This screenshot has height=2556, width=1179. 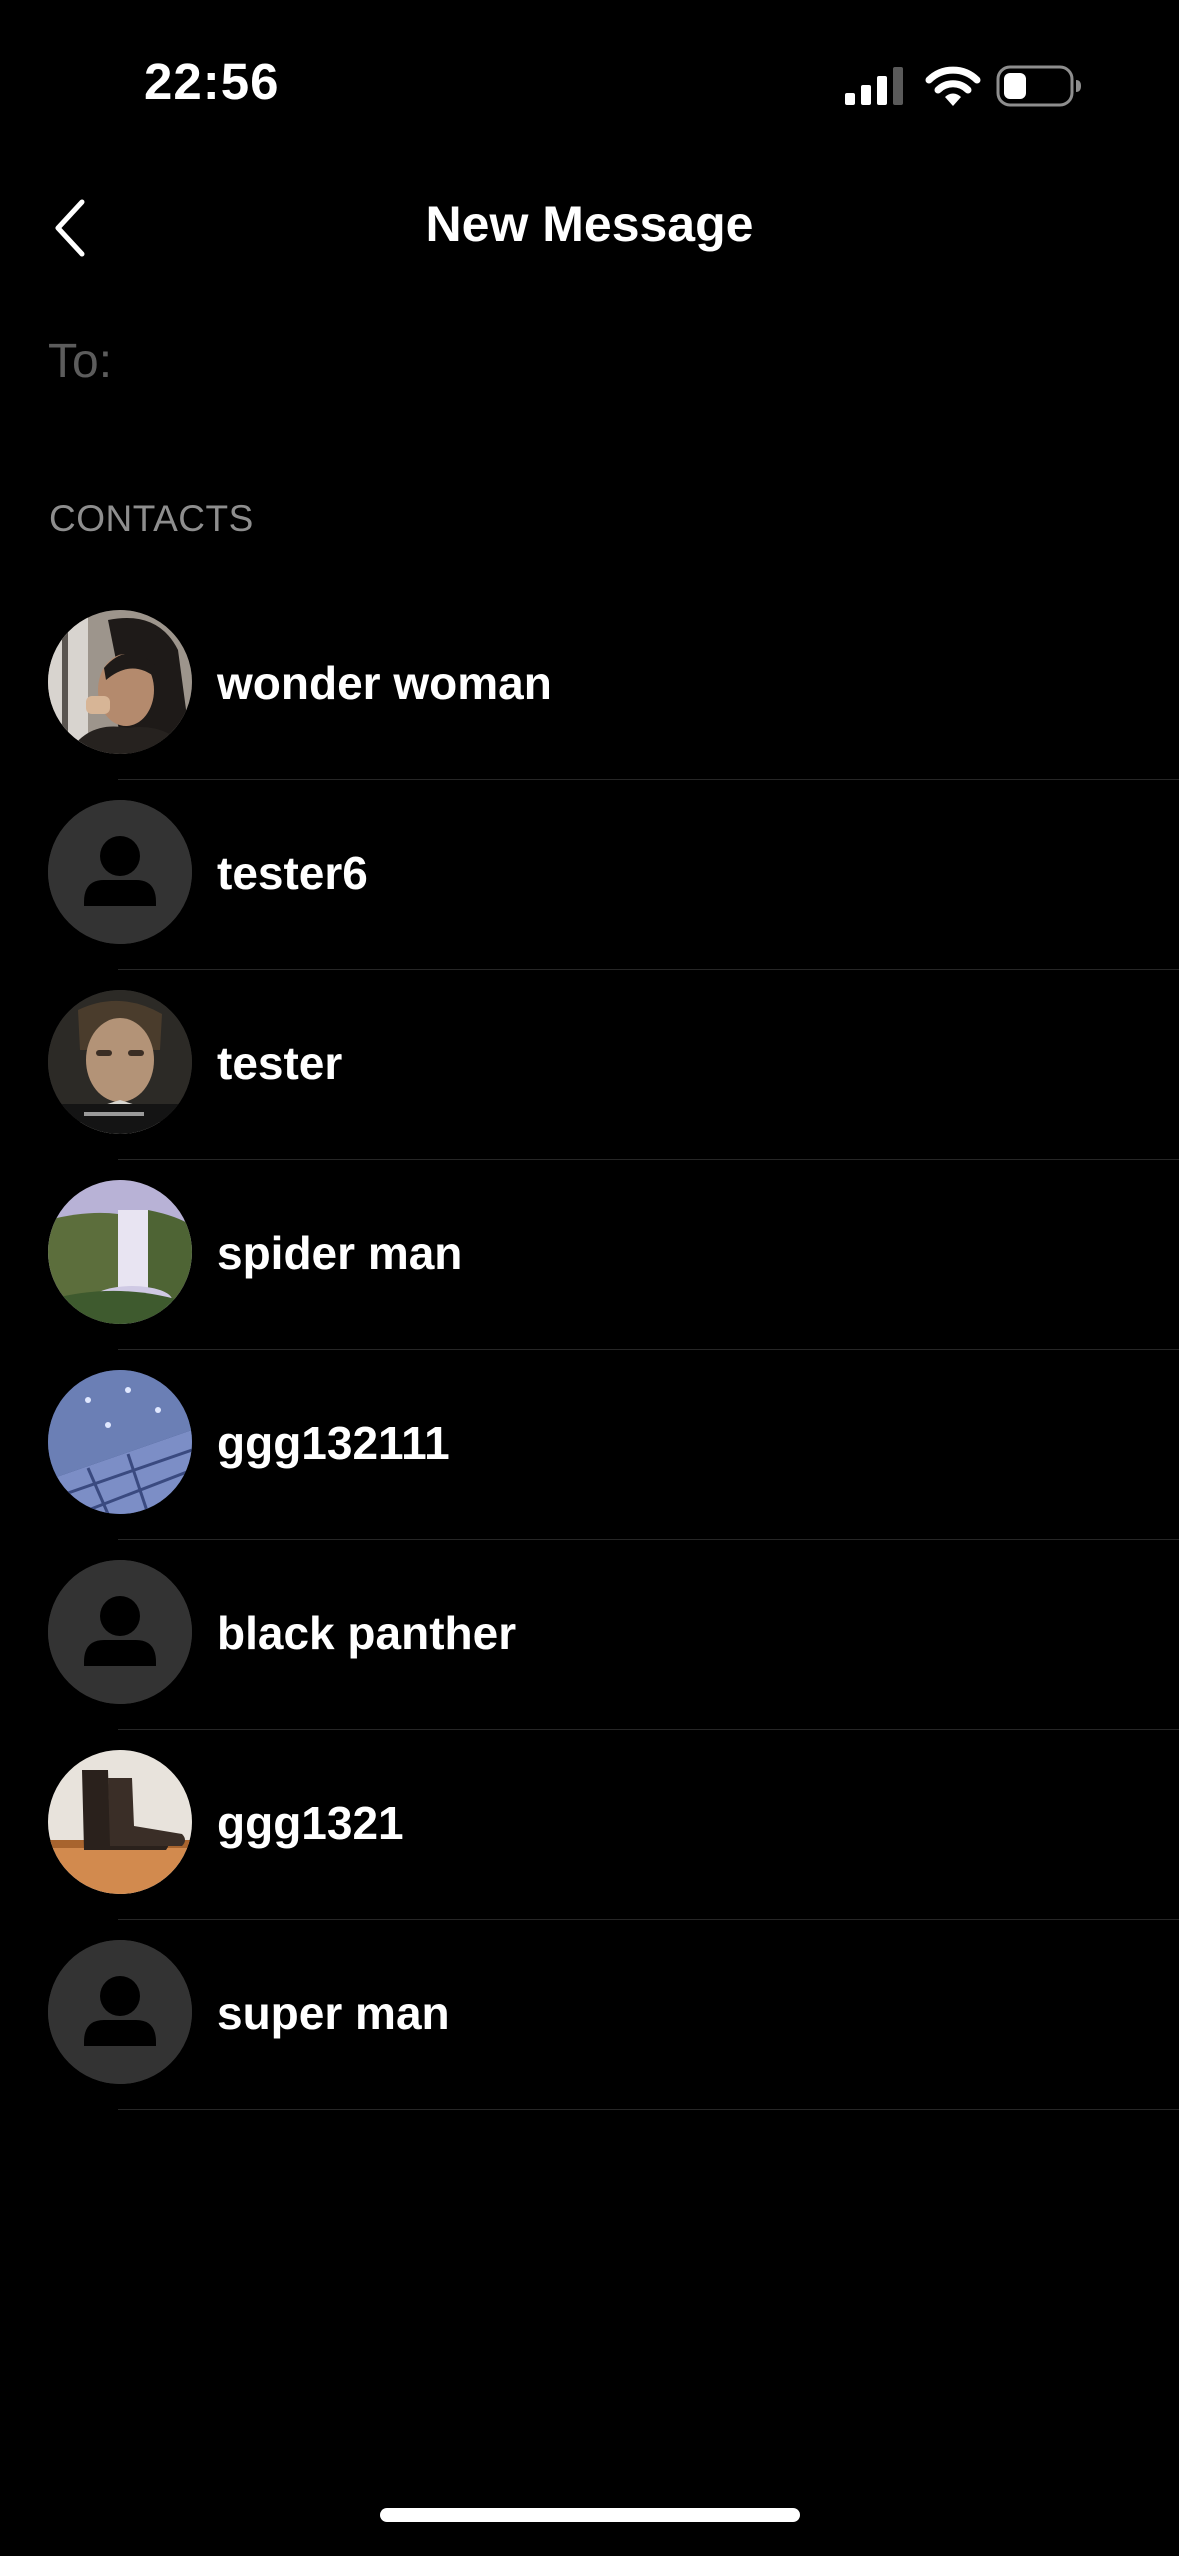 I want to click on contact-name: tester, so click(x=280, y=1063).